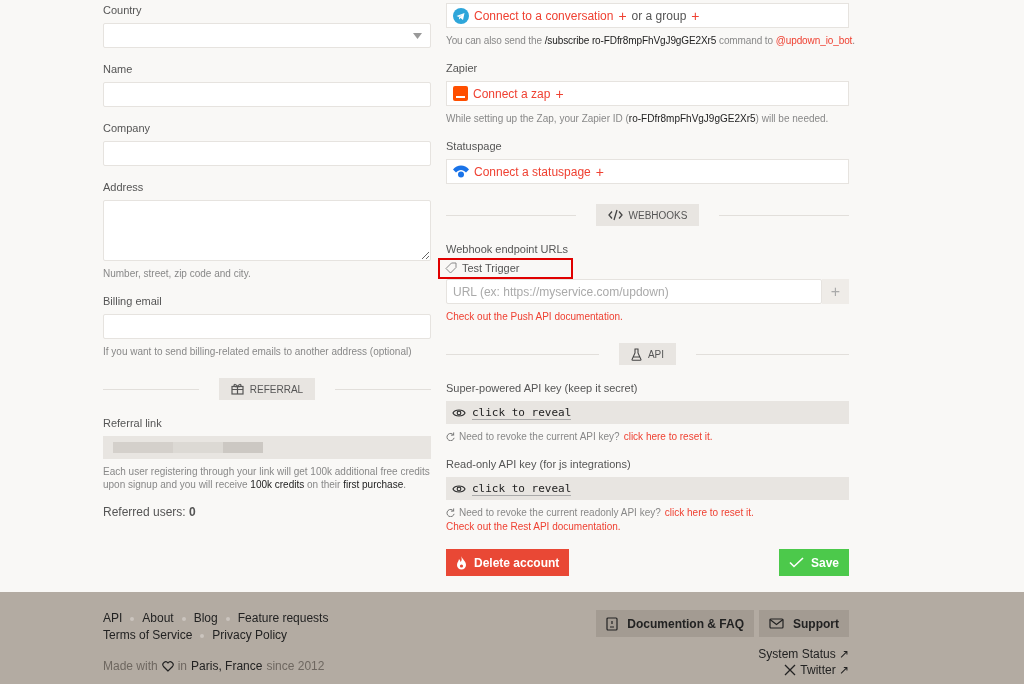 Image resolution: width=1024 pixels, height=684 pixels. I want to click on help-text: If you want to send billing-related emails to another address (optional), so click(258, 351).